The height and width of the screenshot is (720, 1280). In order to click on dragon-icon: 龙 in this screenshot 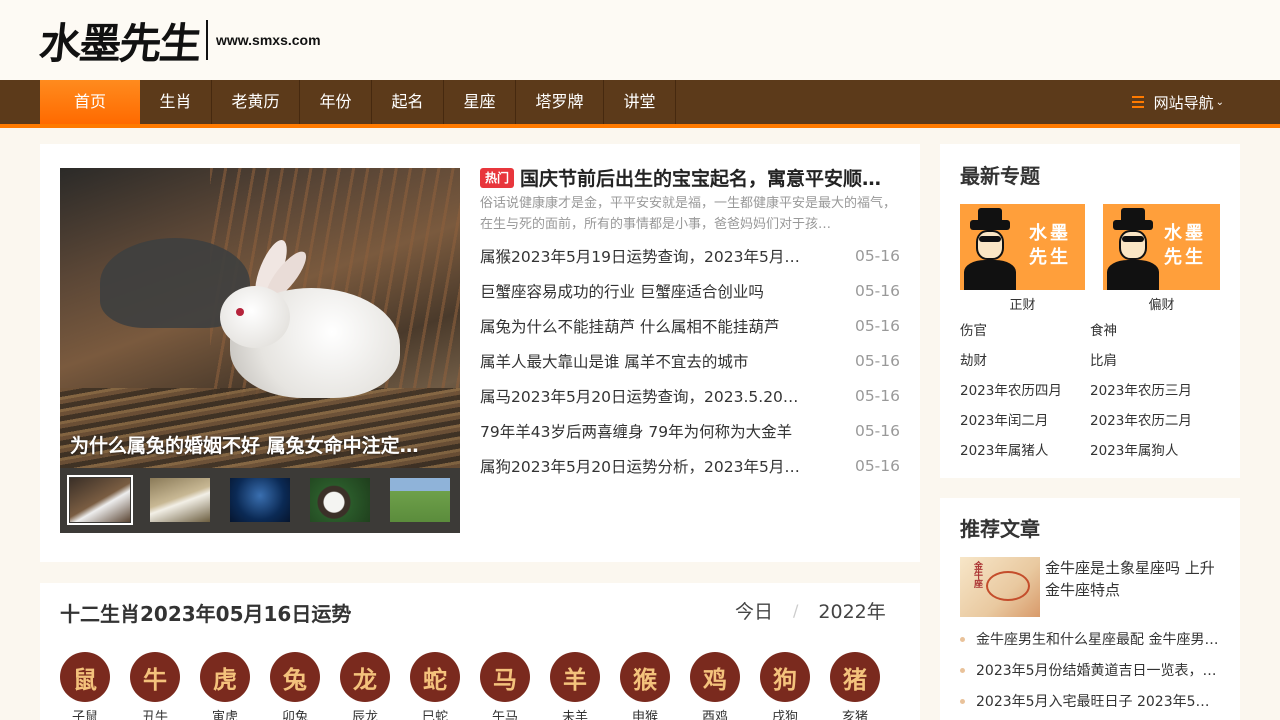, I will do `click(365, 677)`.